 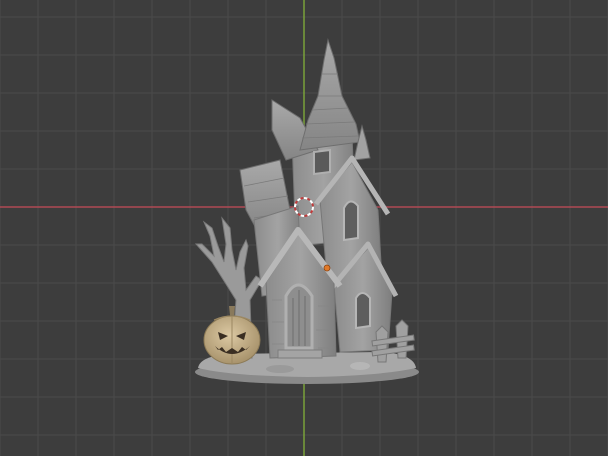 I want to click on object-origin, so click(x=327, y=268).